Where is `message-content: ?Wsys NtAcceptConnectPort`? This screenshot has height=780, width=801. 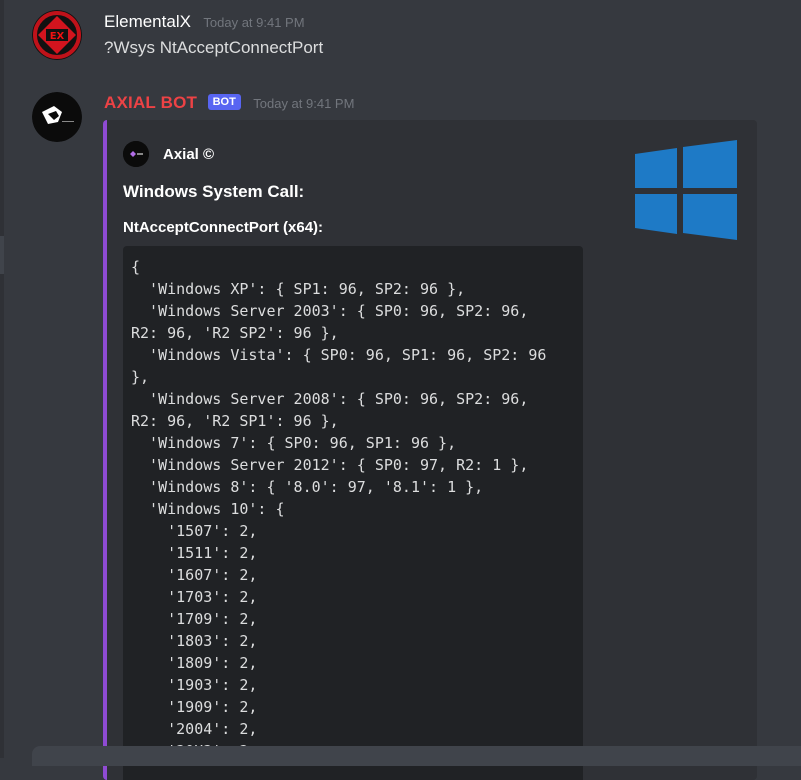
message-content: ?Wsys NtAcceptConnectPort is located at coordinates (214, 47).